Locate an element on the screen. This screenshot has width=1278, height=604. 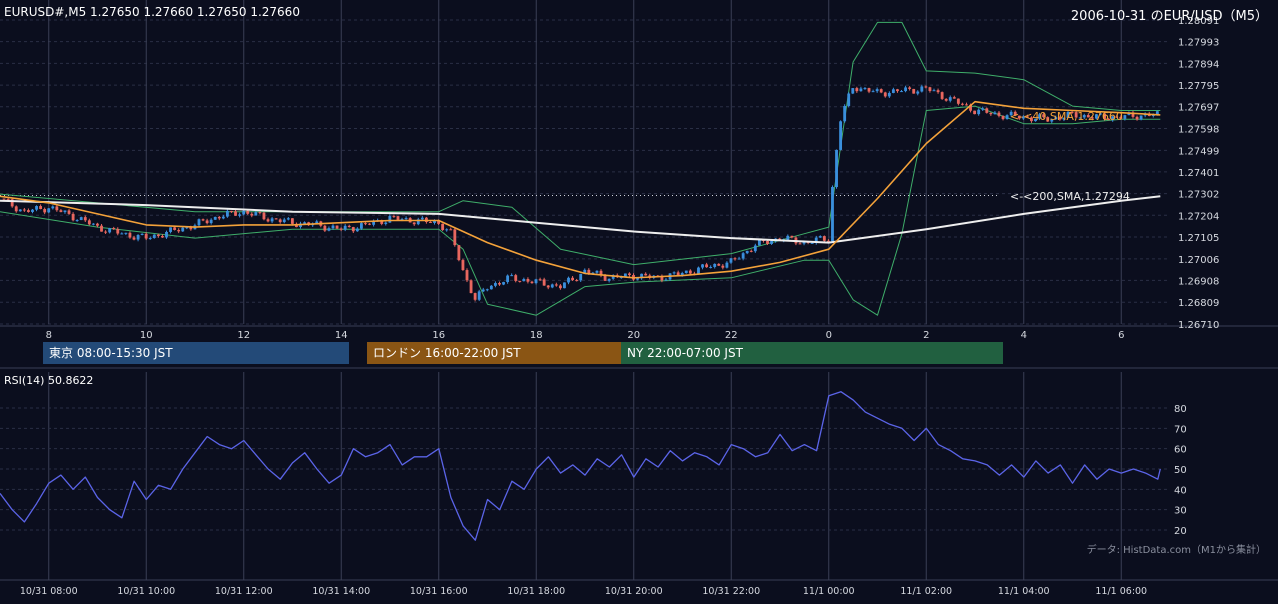
price-y-tick-label: 1.27105 is located at coordinates (1198, 238).